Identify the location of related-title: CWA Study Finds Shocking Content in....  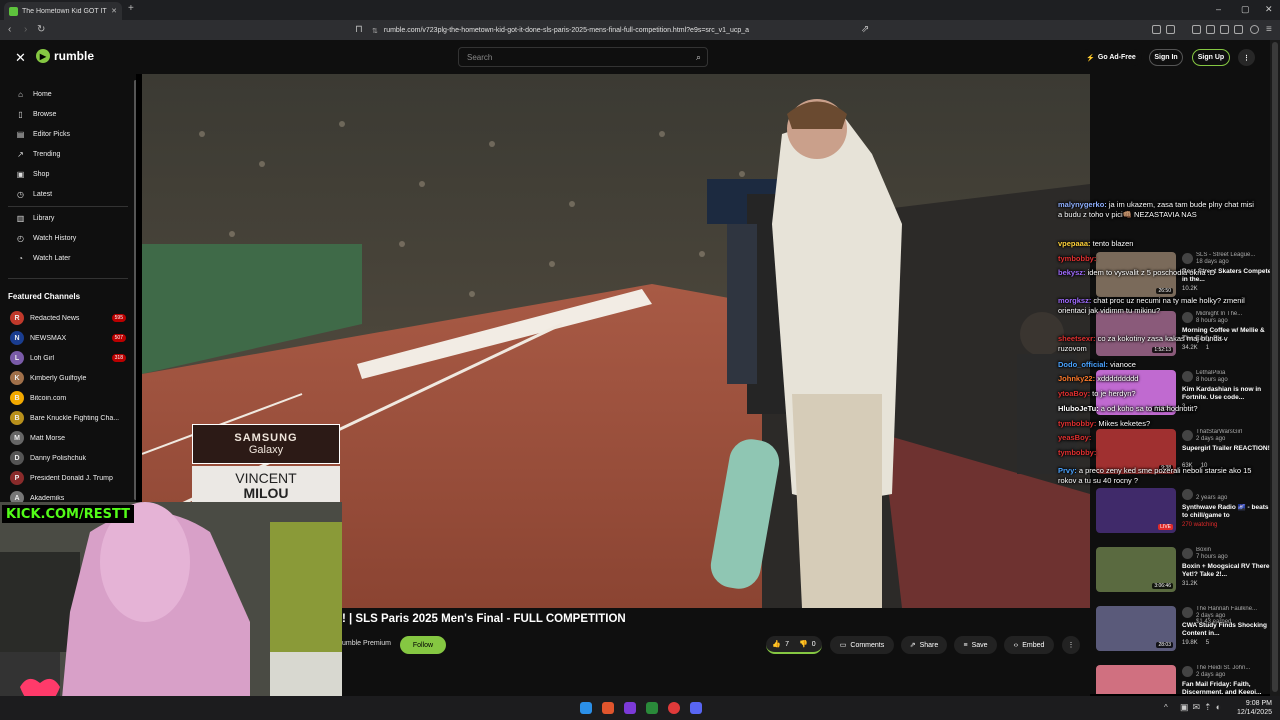
(1226, 630).